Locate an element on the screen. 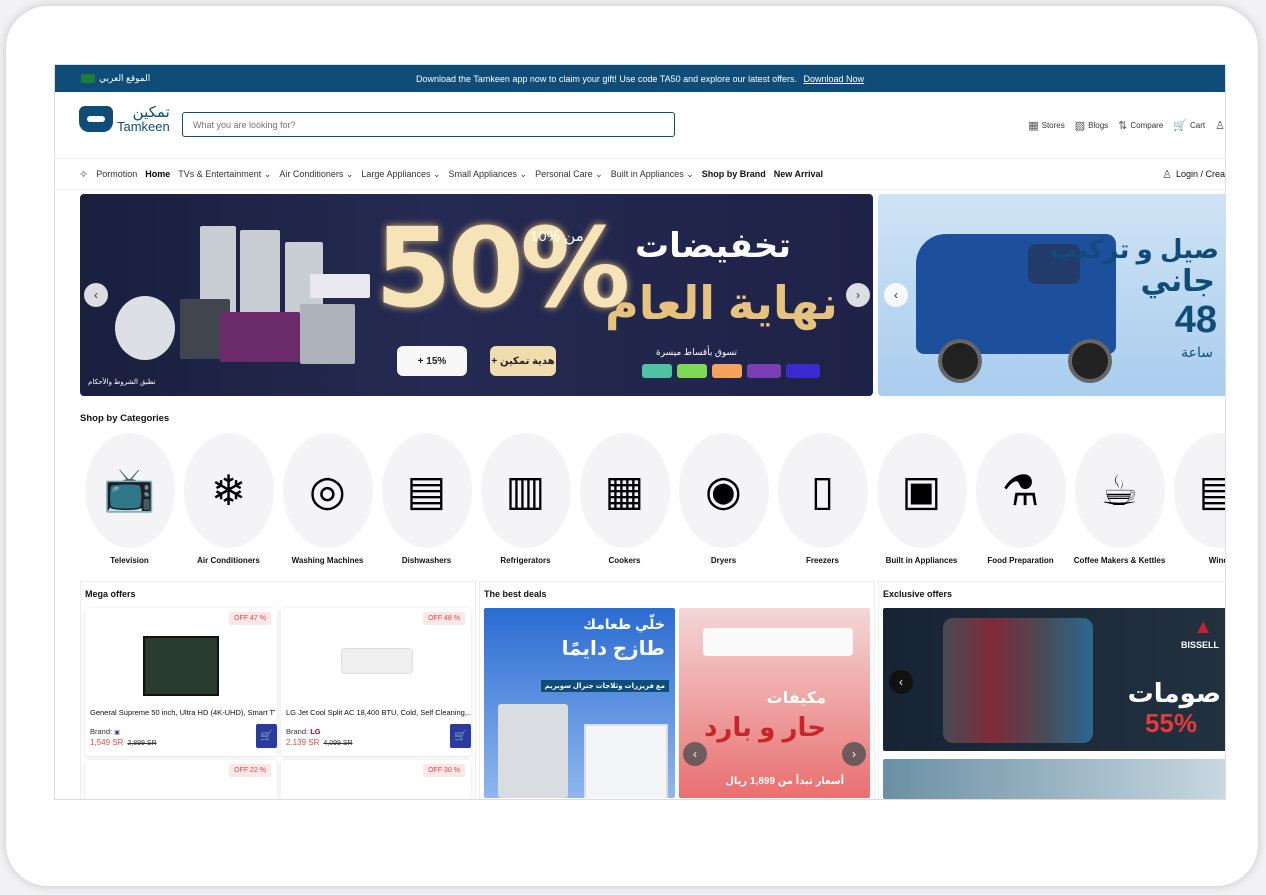 The image size is (1266, 895). product-price: 1,549 SR 2,899 SR is located at coordinates (123, 742).